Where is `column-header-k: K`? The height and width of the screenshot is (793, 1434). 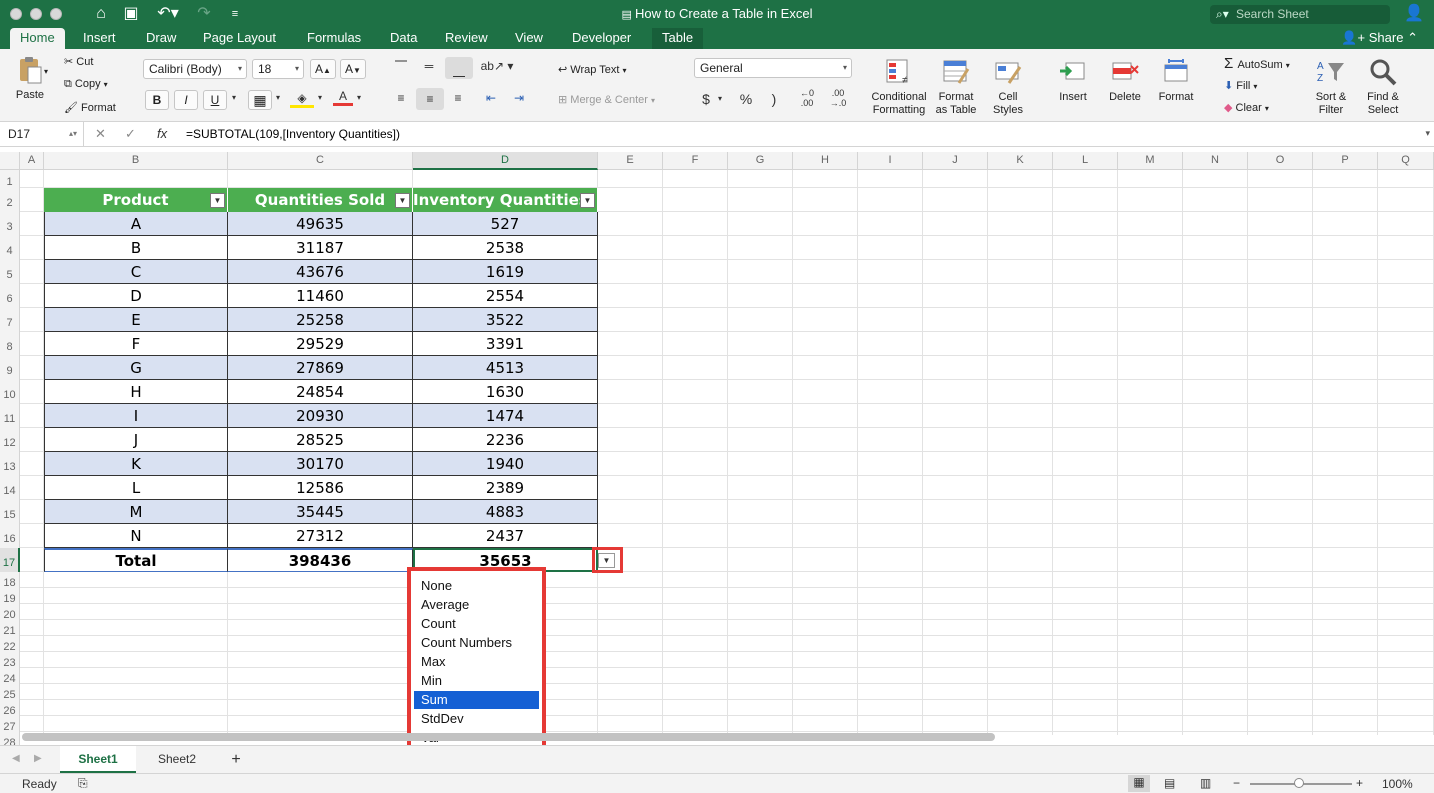
column-header-k: K is located at coordinates (1020, 161).